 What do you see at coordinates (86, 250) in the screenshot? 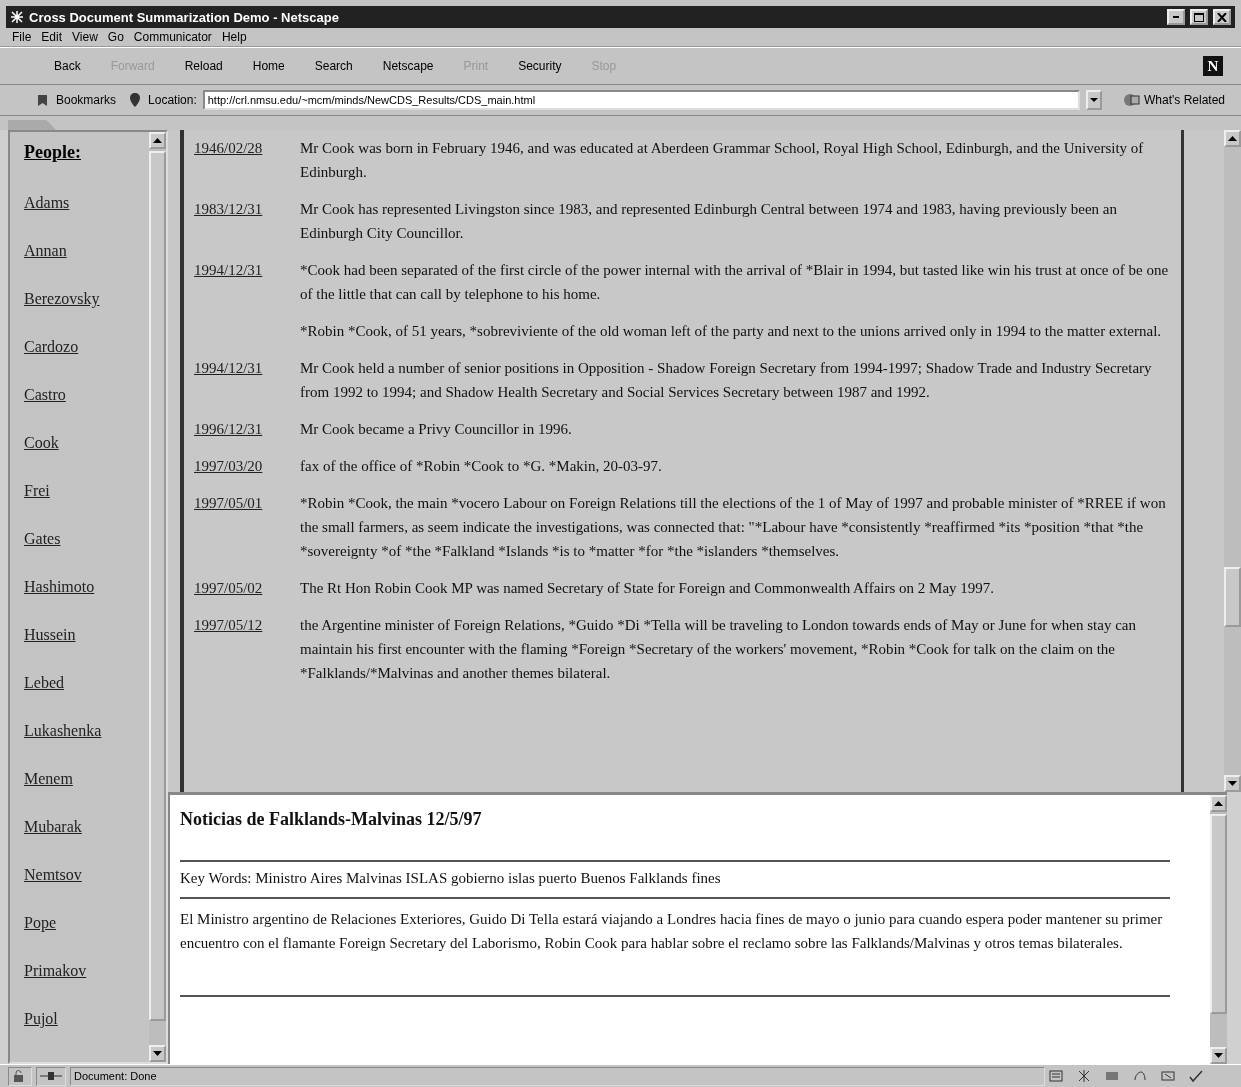
I see `person-link: Annan` at bounding box center [86, 250].